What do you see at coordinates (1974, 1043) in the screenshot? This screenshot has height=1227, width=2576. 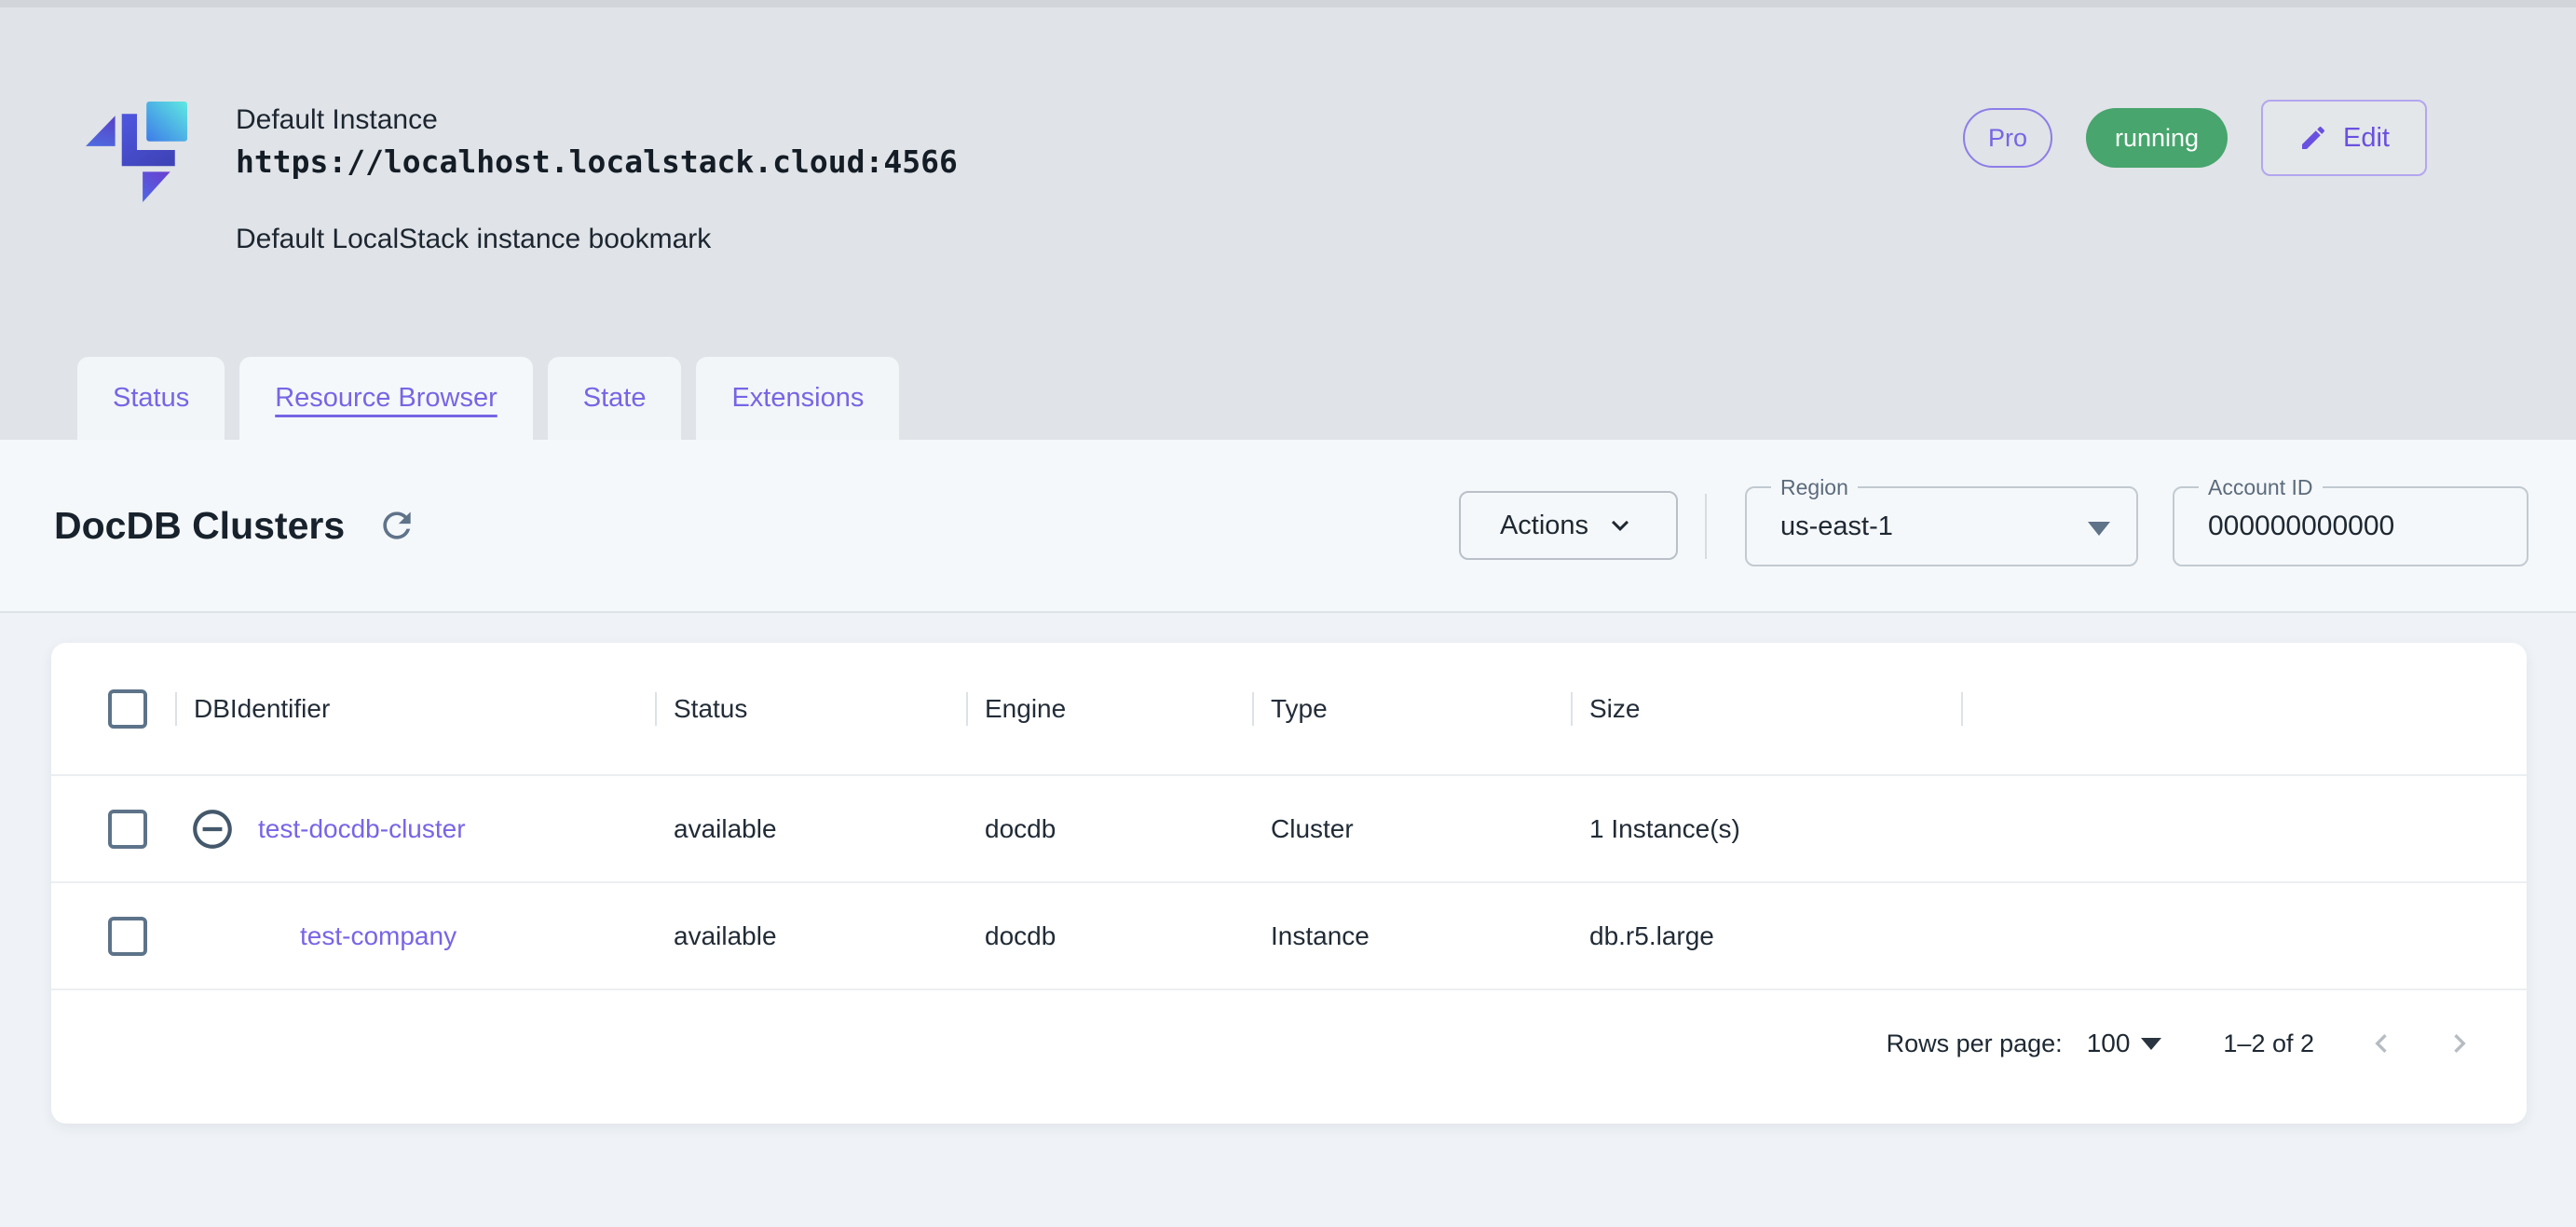 I see `rows-per-page-label: Rows per page:` at bounding box center [1974, 1043].